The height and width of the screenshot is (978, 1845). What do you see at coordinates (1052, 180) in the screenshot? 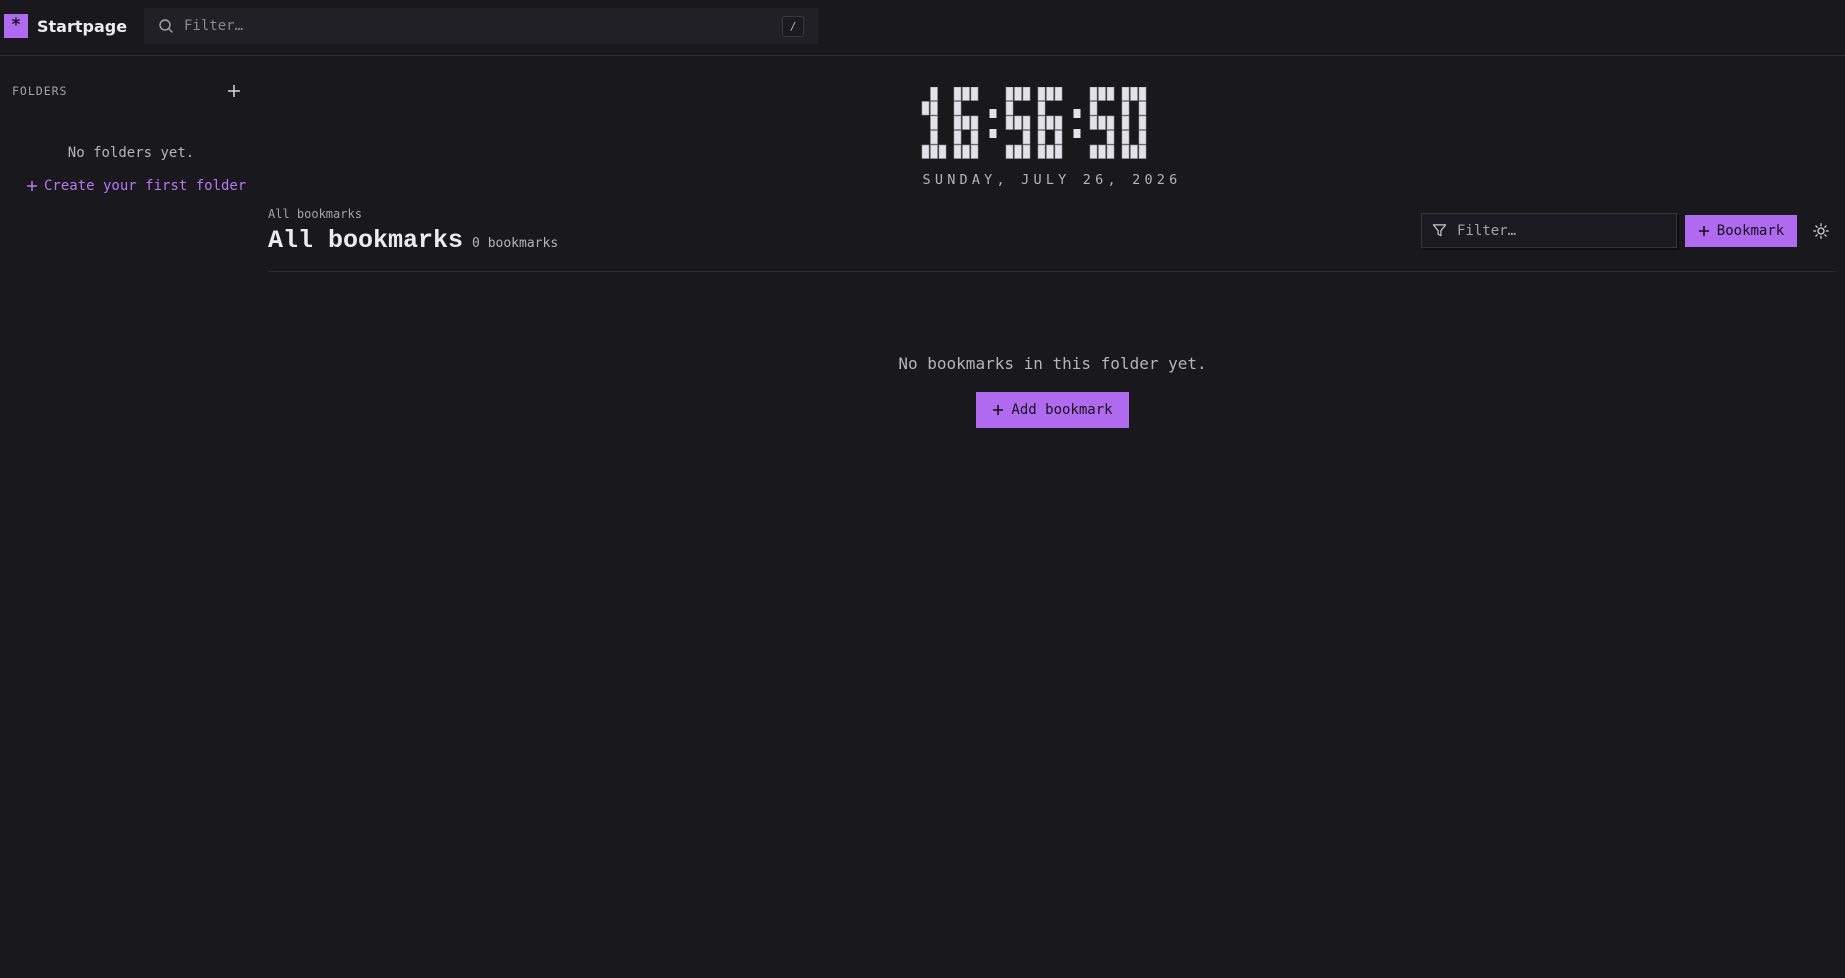
I see `clock-date: SUNDAY, JULY 26, 2026` at bounding box center [1052, 180].